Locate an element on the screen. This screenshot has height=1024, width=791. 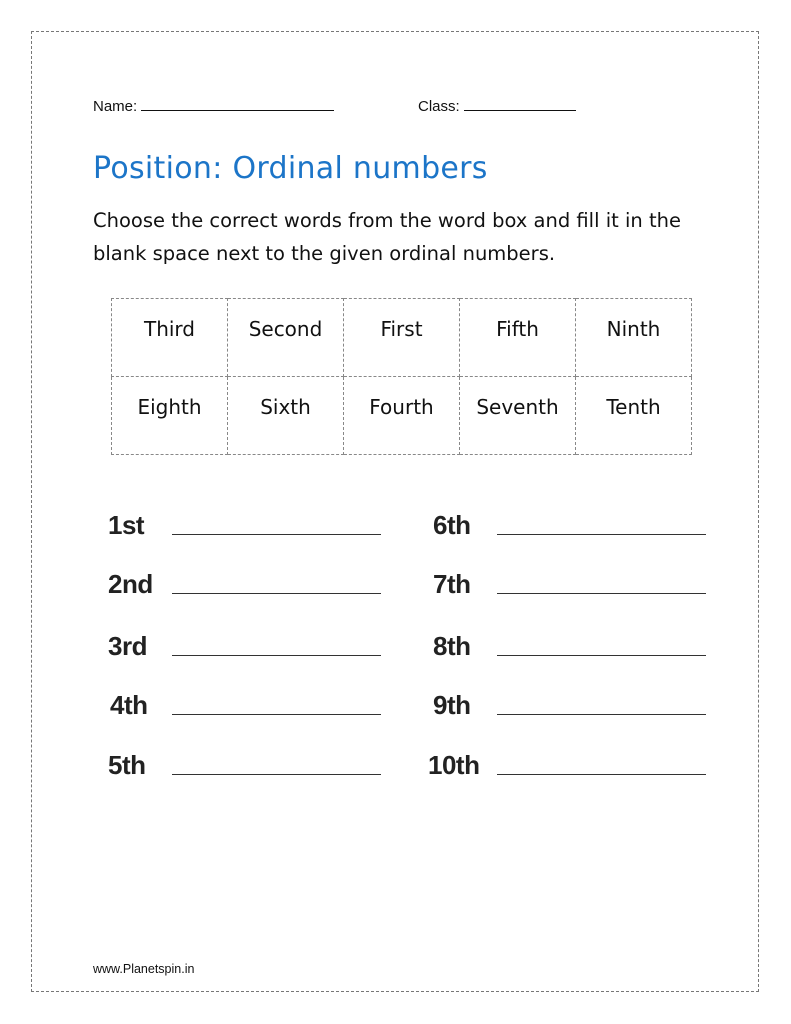
word-cell: Seventh is located at coordinates (517, 415).